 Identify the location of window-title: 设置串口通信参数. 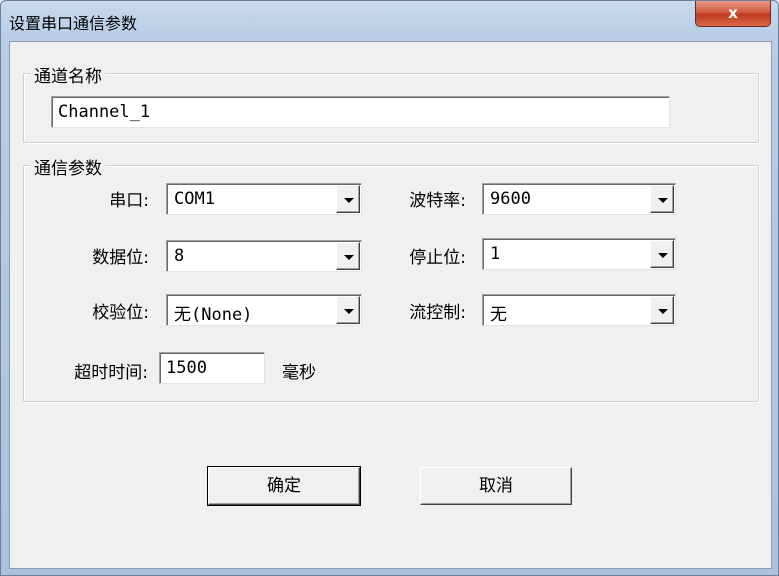
(73, 23).